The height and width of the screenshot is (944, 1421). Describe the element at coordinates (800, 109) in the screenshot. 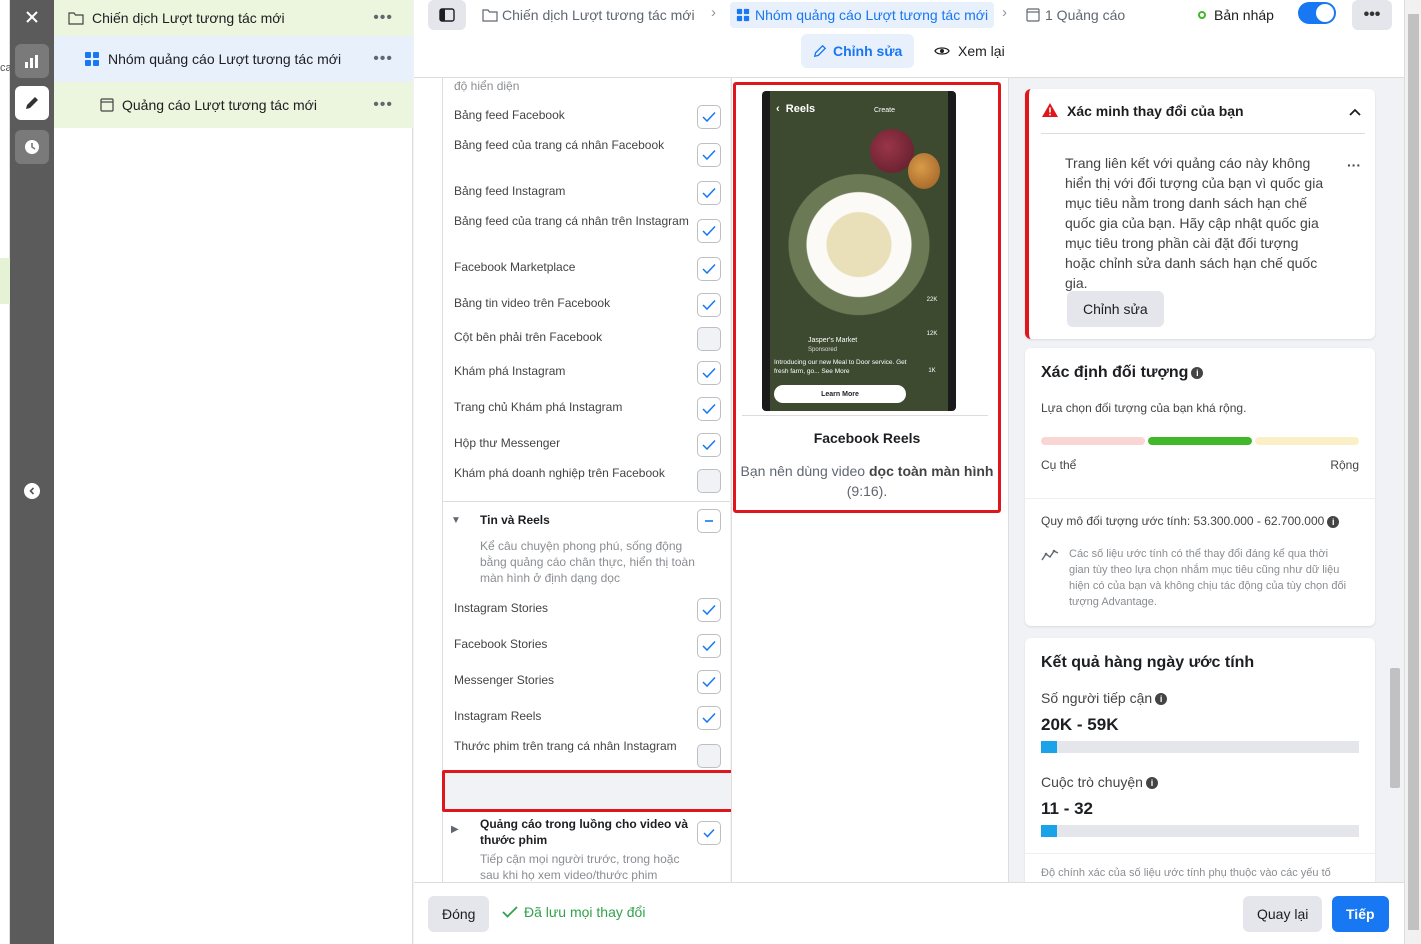

I see `reels-label: Reels` at that location.